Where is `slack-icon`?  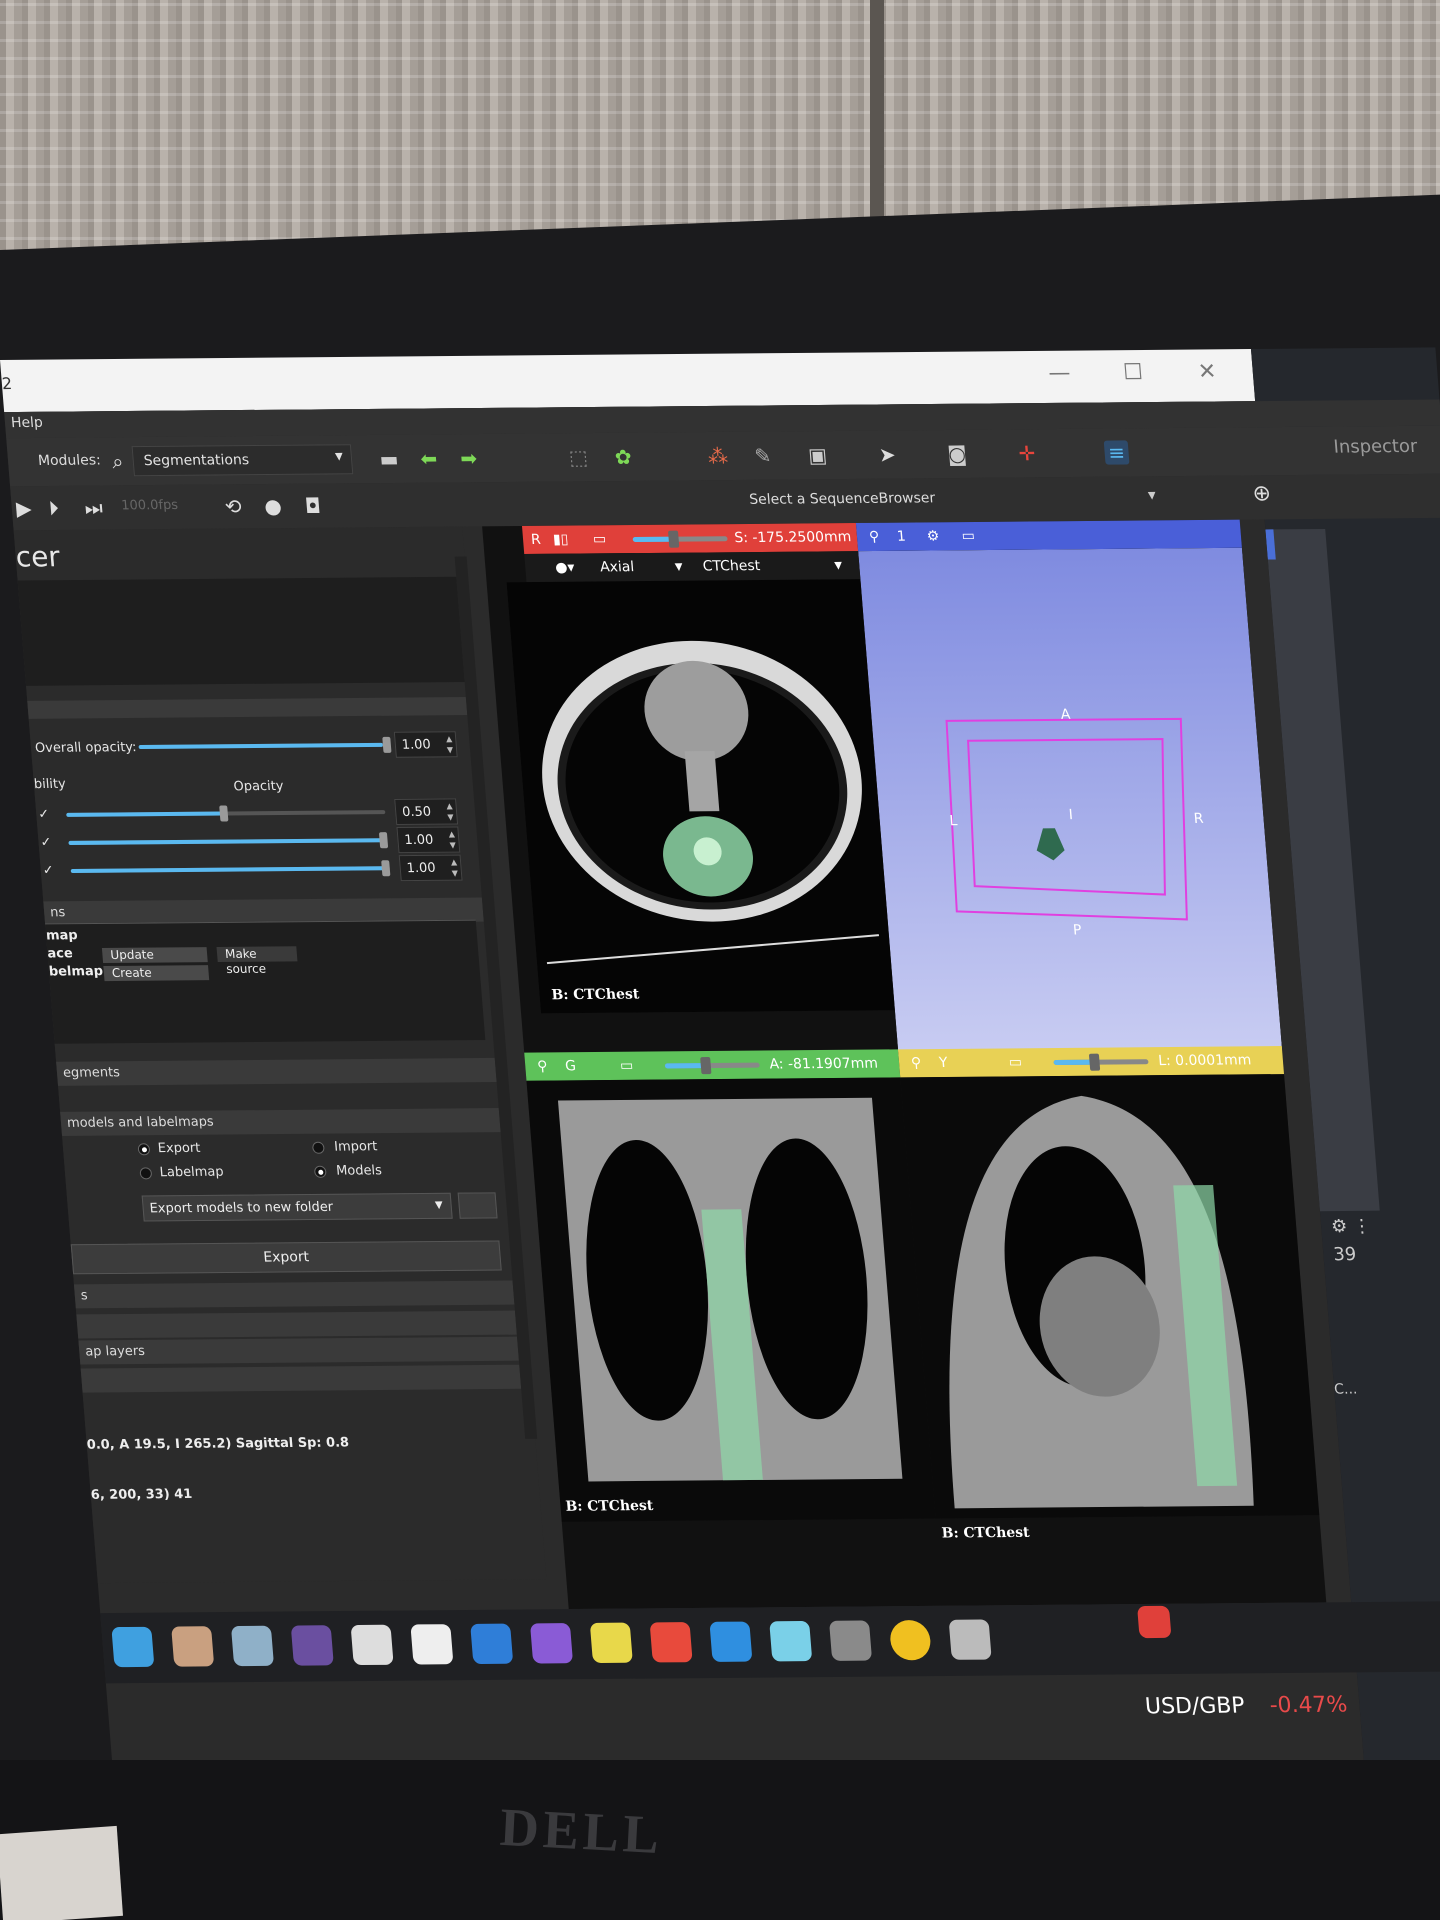
slack-icon is located at coordinates (791, 1641).